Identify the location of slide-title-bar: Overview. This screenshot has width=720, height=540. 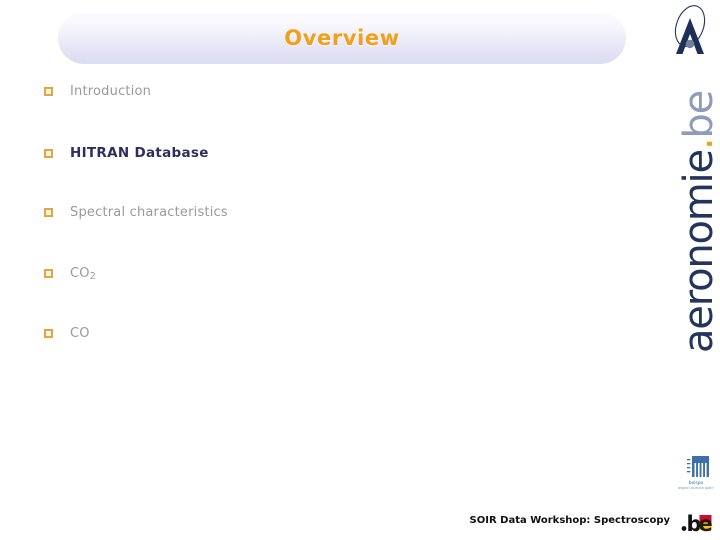
(342, 38).